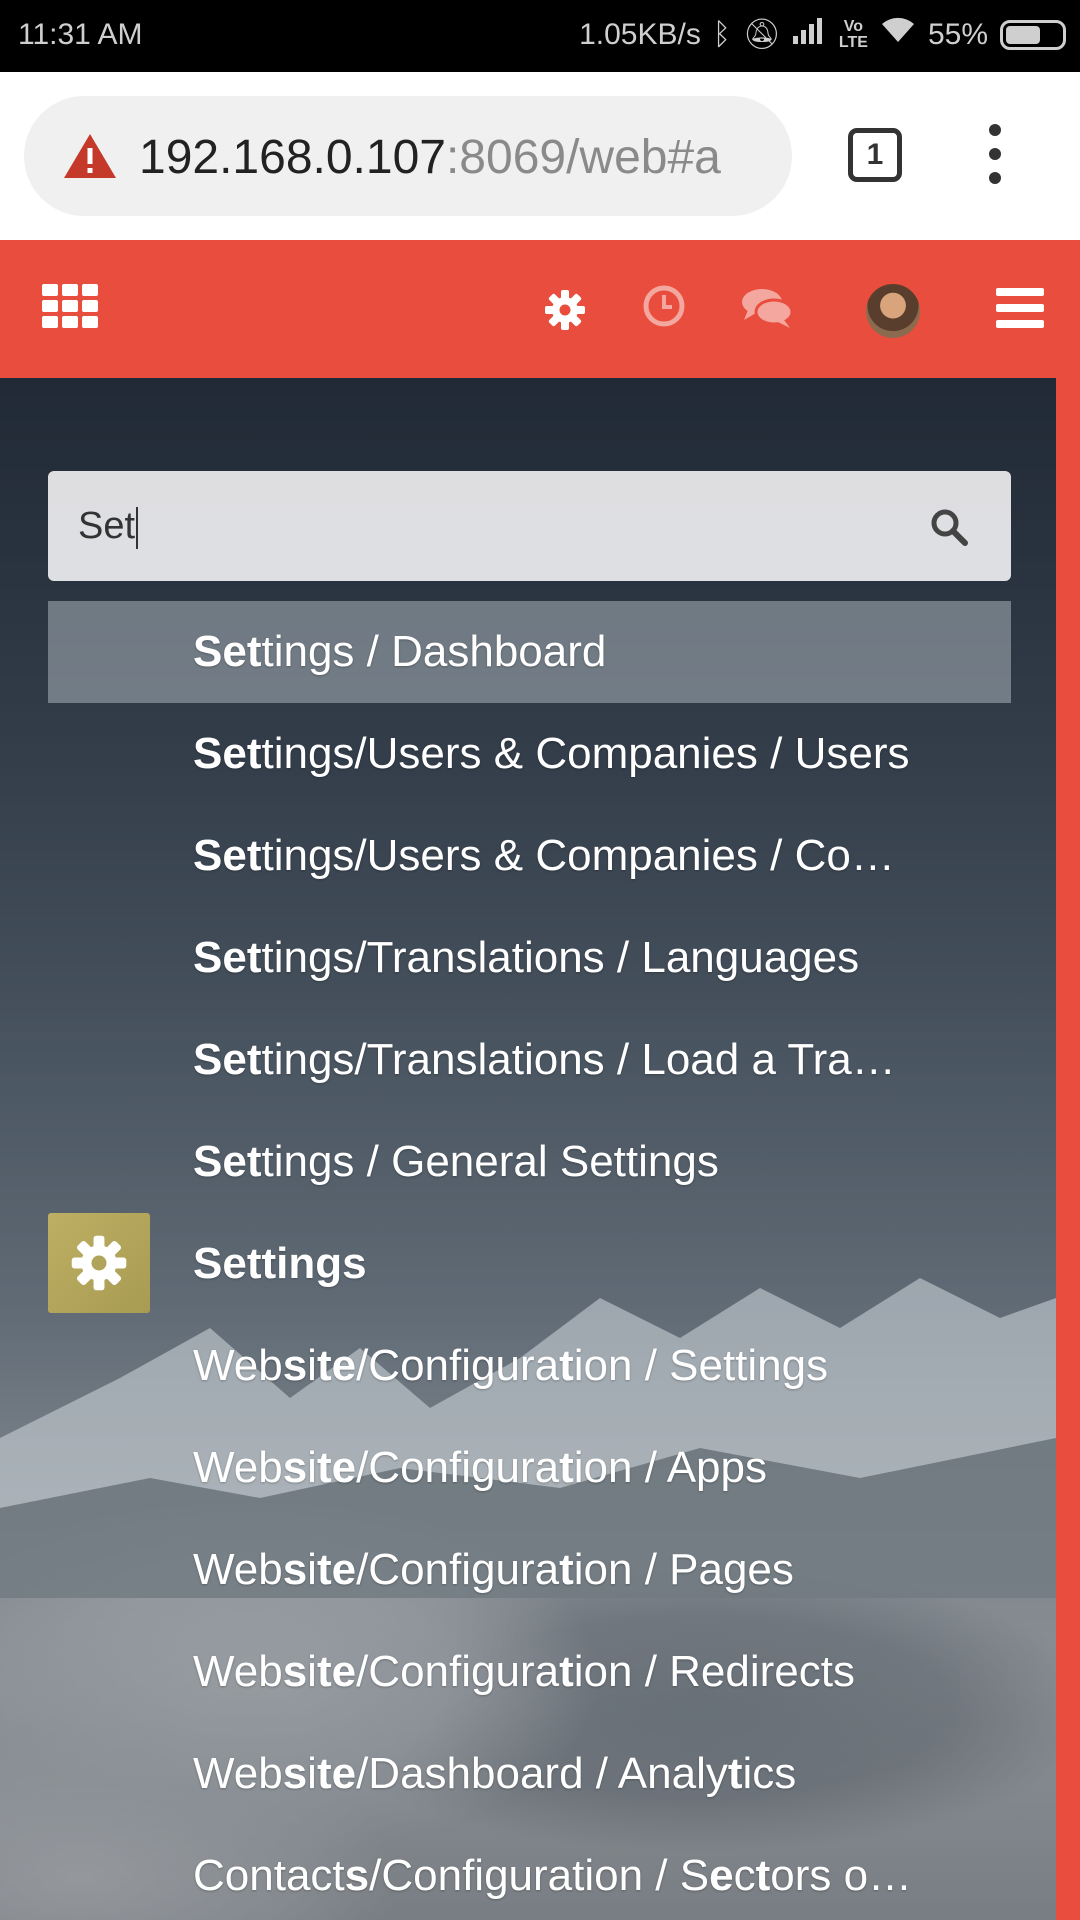 The image size is (1080, 1920). What do you see at coordinates (80, 34) in the screenshot?
I see `status-time: 11:31 AM` at bounding box center [80, 34].